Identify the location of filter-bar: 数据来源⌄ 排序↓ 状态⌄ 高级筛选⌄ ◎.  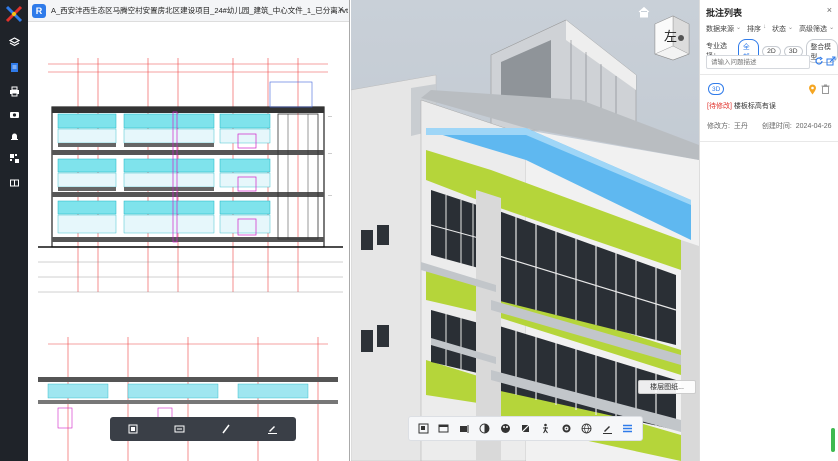
(771, 29).